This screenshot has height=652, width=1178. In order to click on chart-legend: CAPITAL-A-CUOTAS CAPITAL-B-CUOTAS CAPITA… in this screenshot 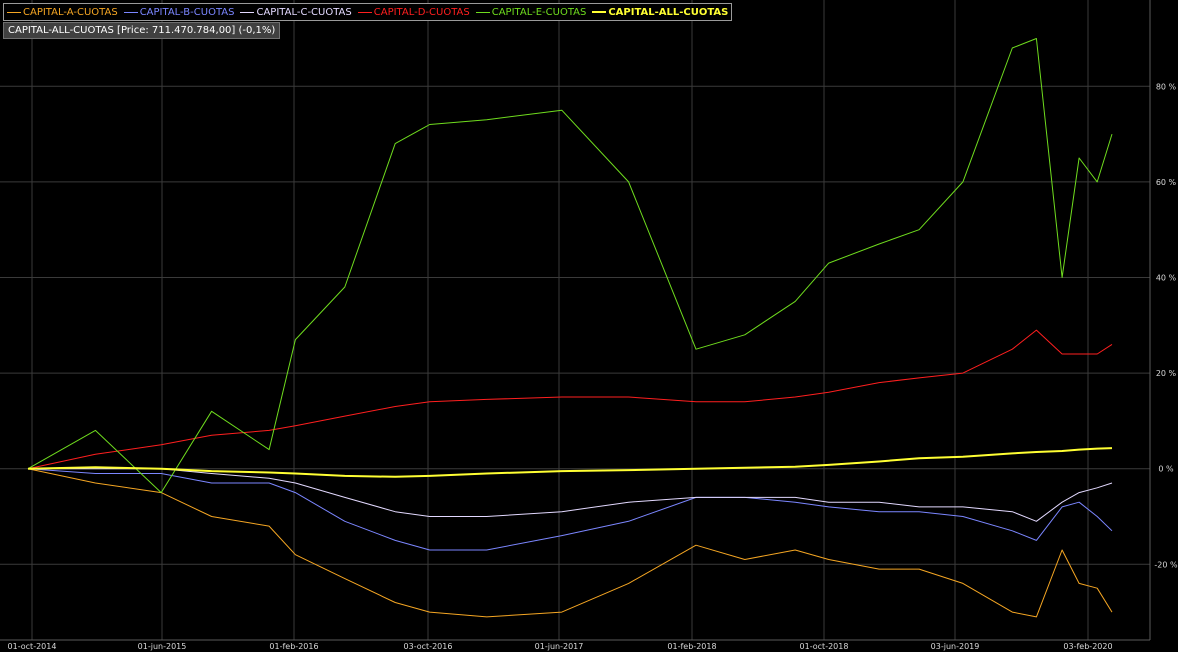, I will do `click(368, 12)`.